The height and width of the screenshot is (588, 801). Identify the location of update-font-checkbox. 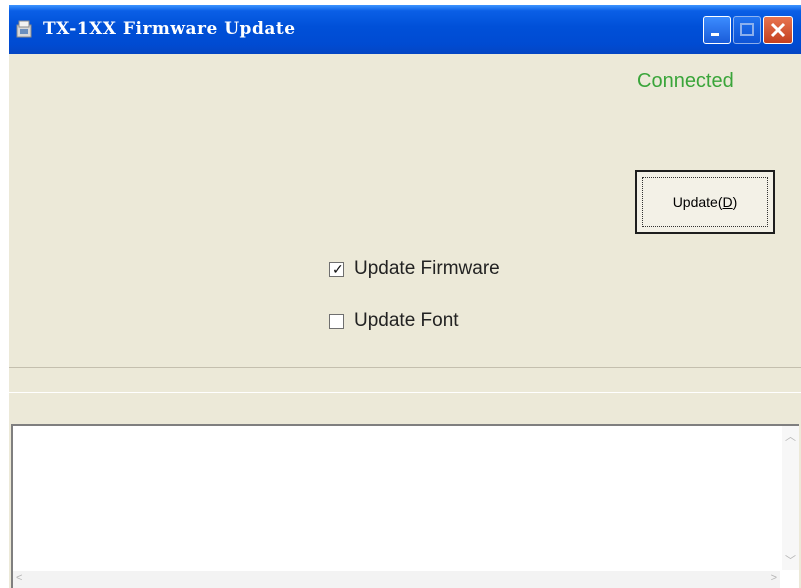
(336, 321).